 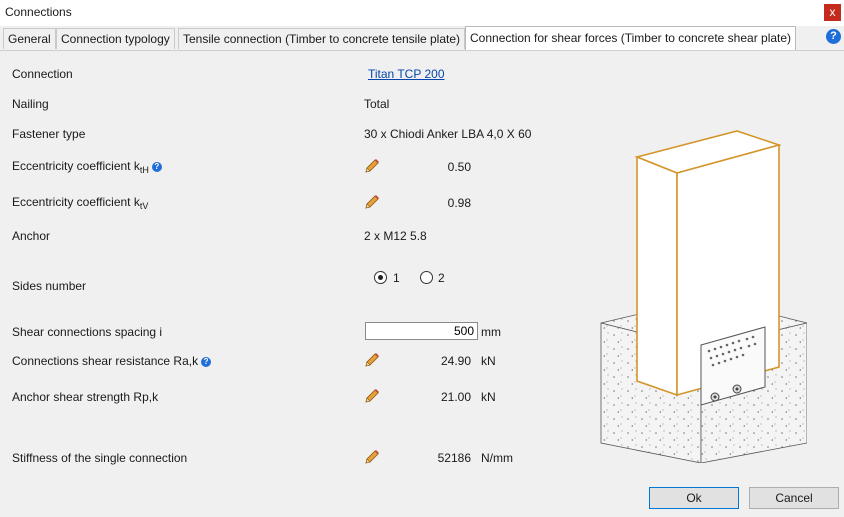 What do you see at coordinates (395, 236) in the screenshot?
I see `anchor-value: 2 x M12 5.8` at bounding box center [395, 236].